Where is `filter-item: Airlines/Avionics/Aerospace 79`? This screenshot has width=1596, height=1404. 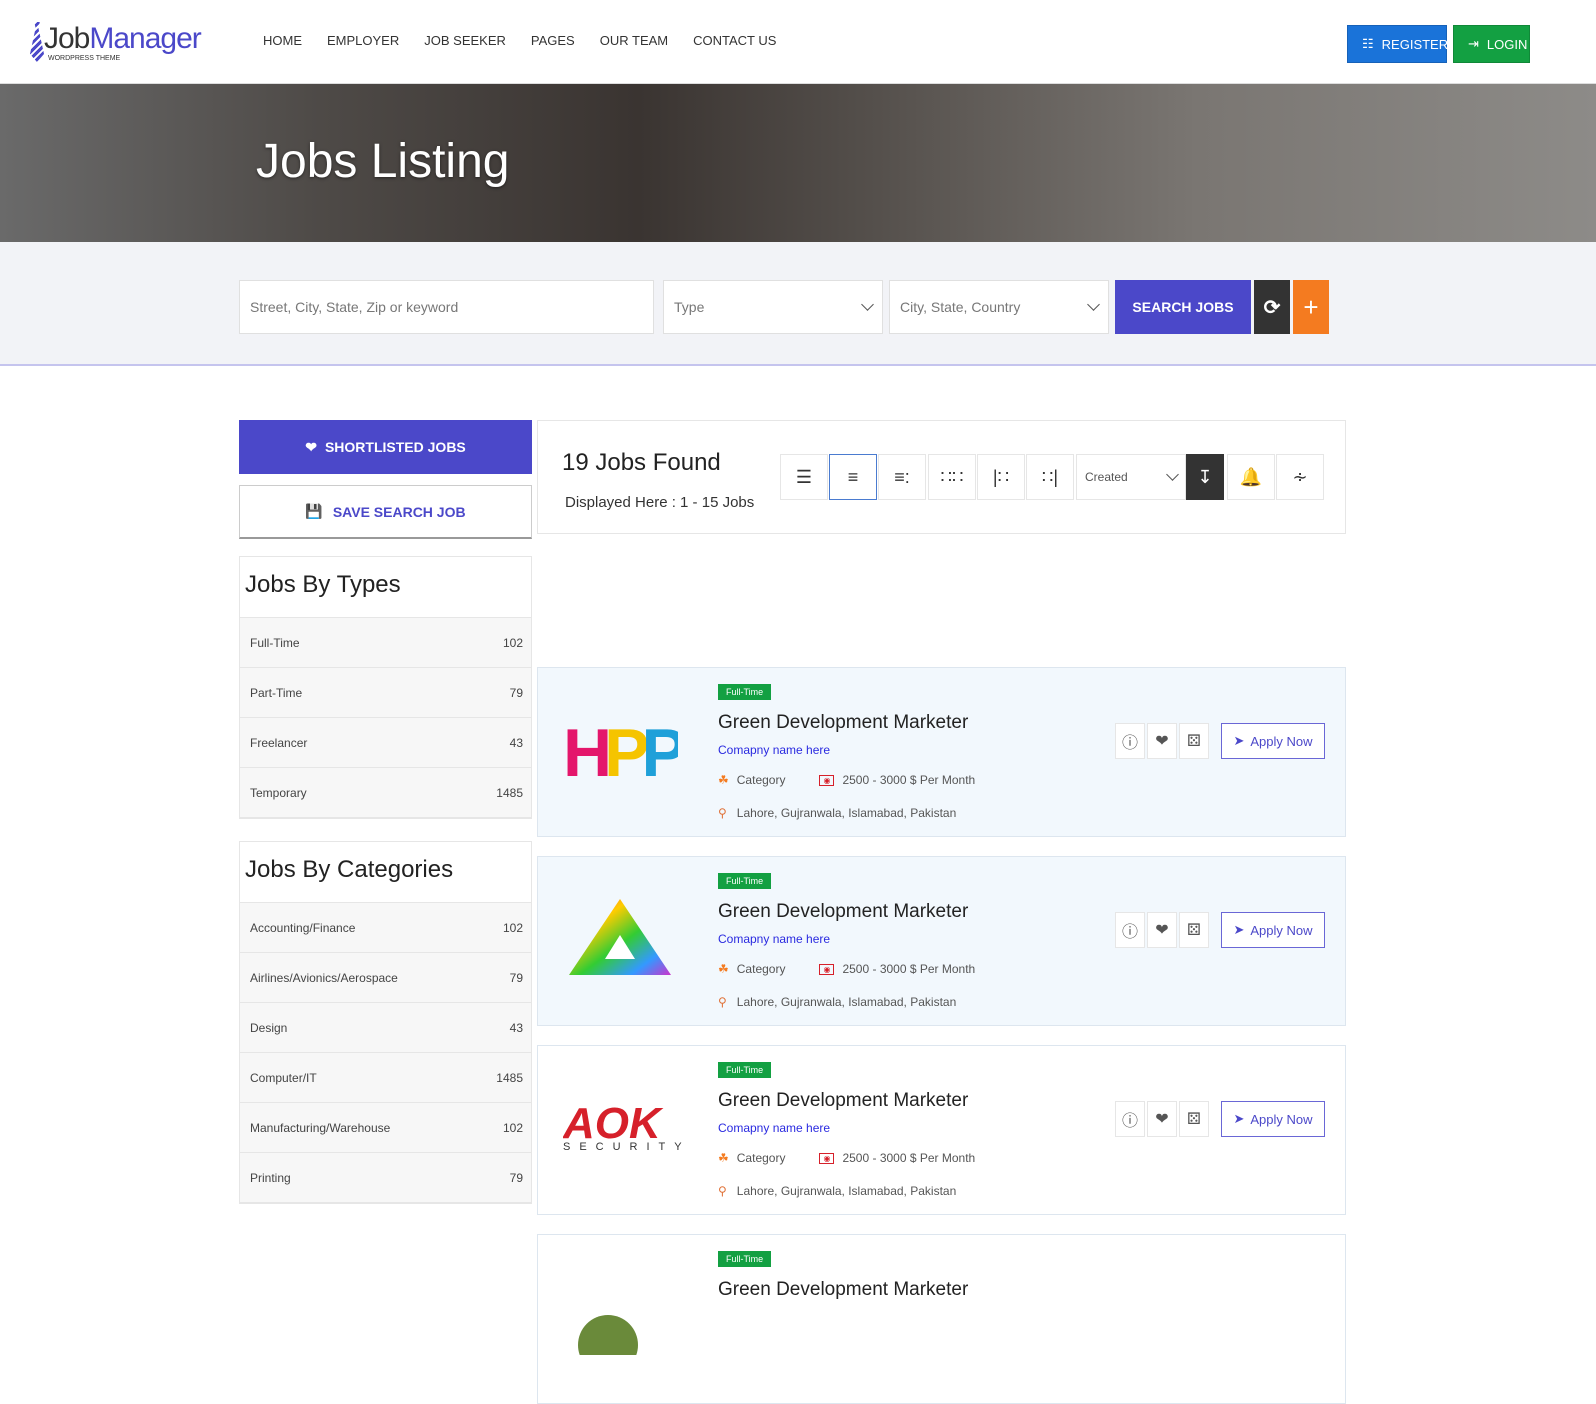
filter-item: Airlines/Avionics/Aerospace 79 is located at coordinates (385, 978).